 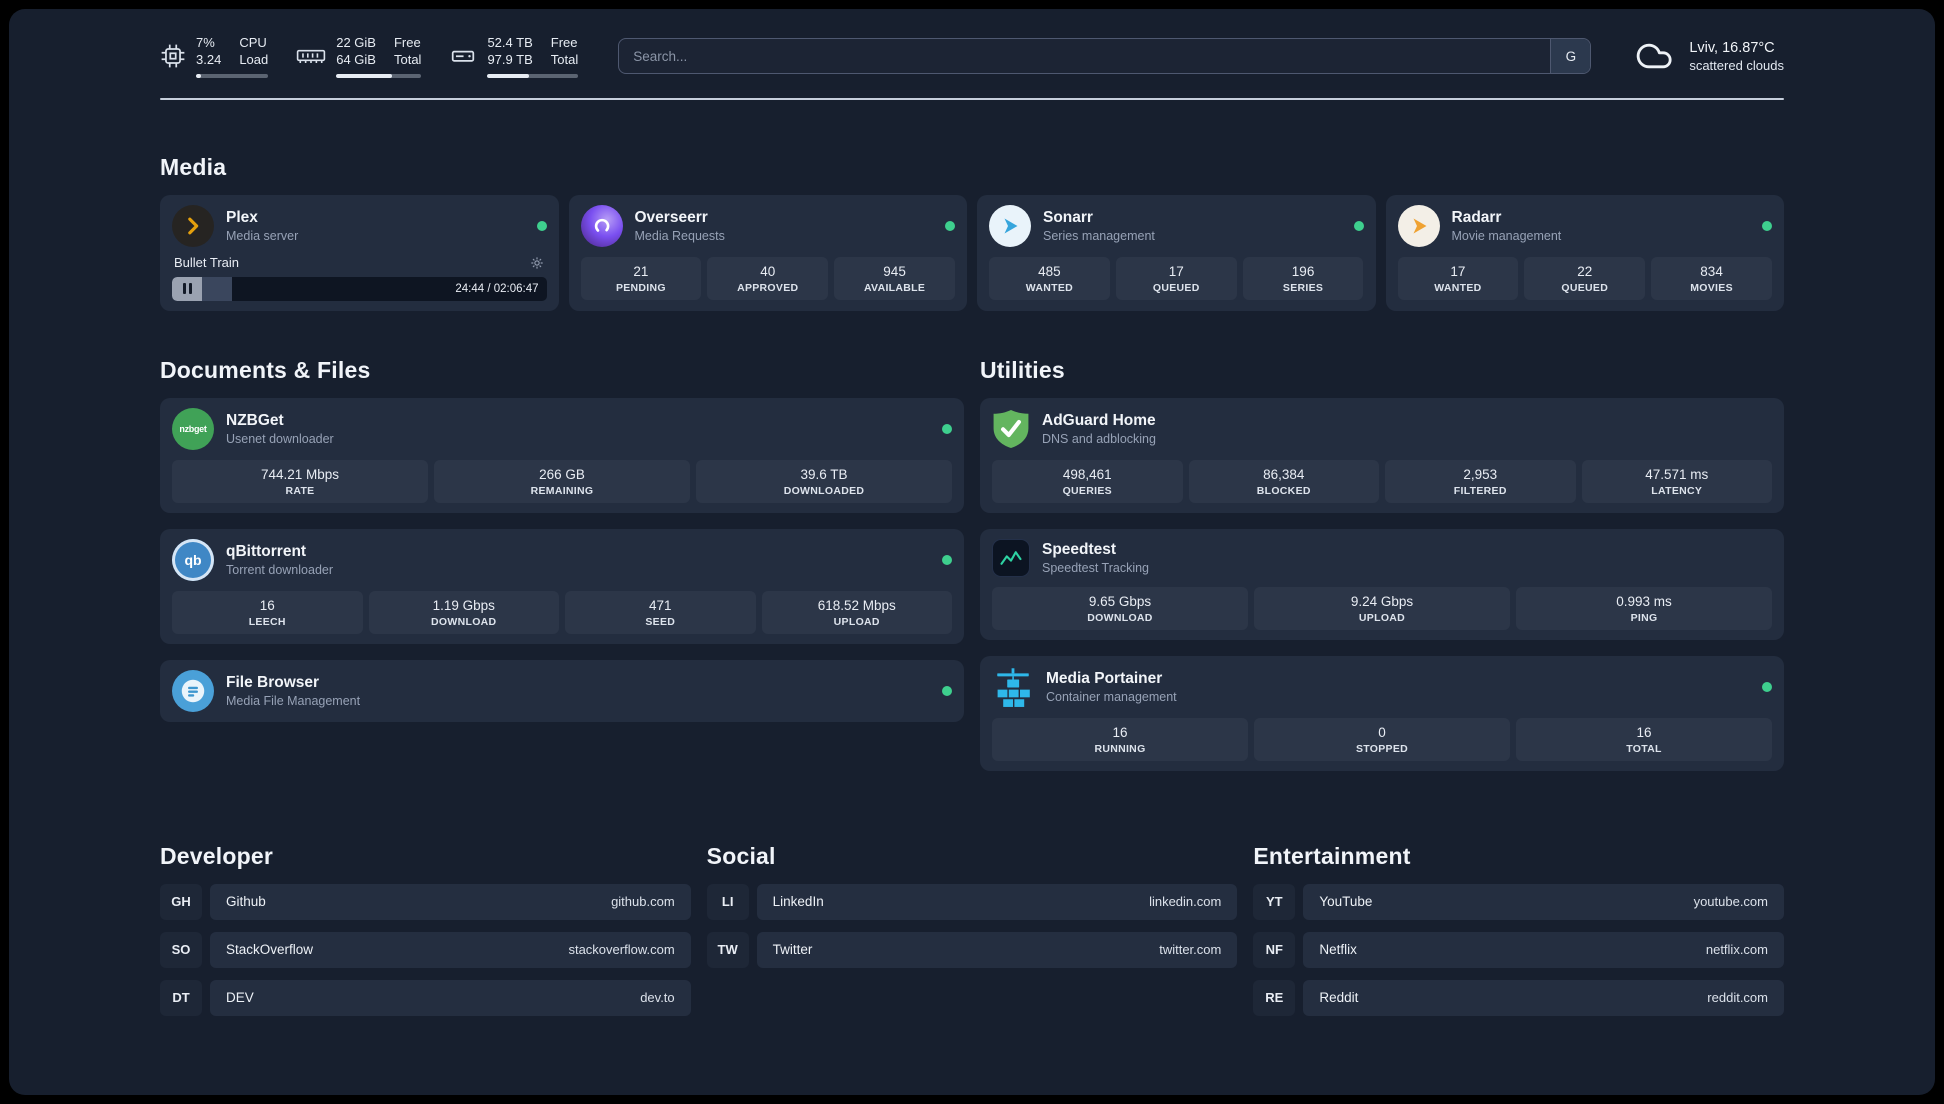 I want to click on stat-tile: 16 RUNNING, so click(x=1120, y=739).